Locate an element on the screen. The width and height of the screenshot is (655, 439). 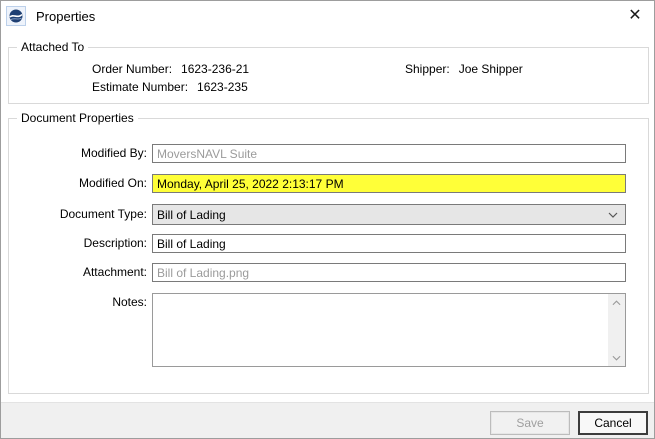
notes-text is located at coordinates (380, 330).